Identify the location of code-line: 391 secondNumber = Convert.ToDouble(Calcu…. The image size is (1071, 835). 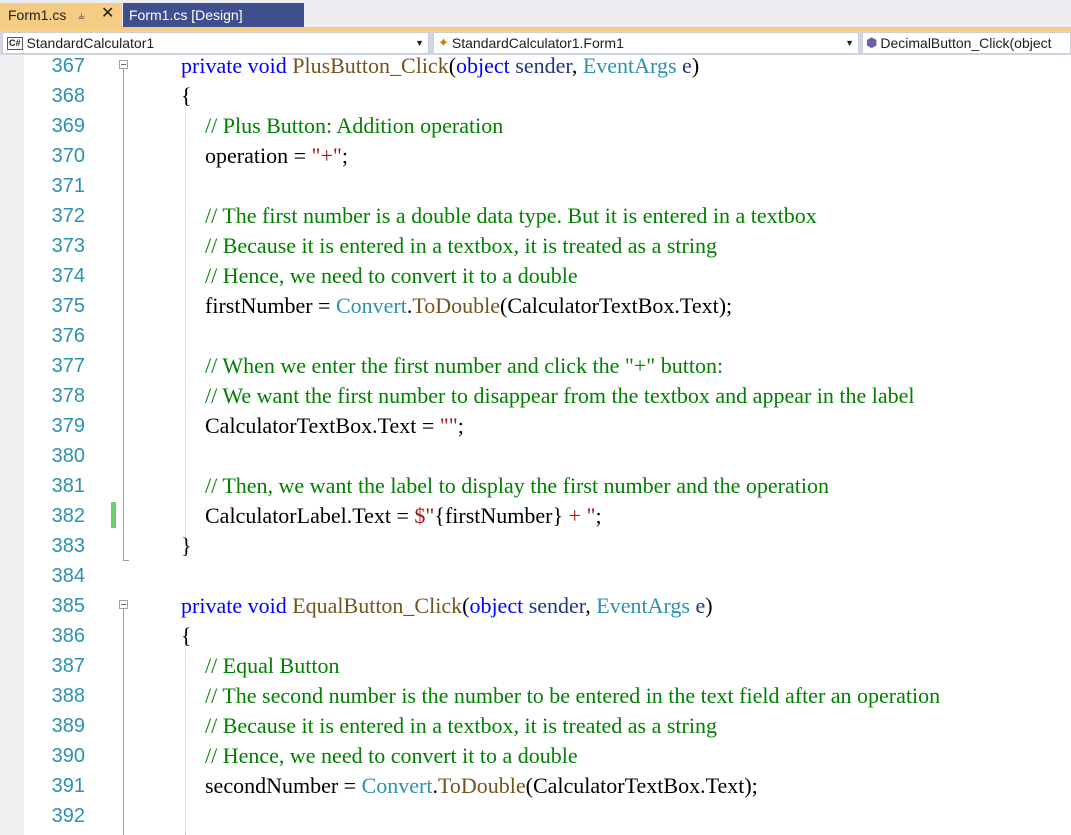
(535, 789).